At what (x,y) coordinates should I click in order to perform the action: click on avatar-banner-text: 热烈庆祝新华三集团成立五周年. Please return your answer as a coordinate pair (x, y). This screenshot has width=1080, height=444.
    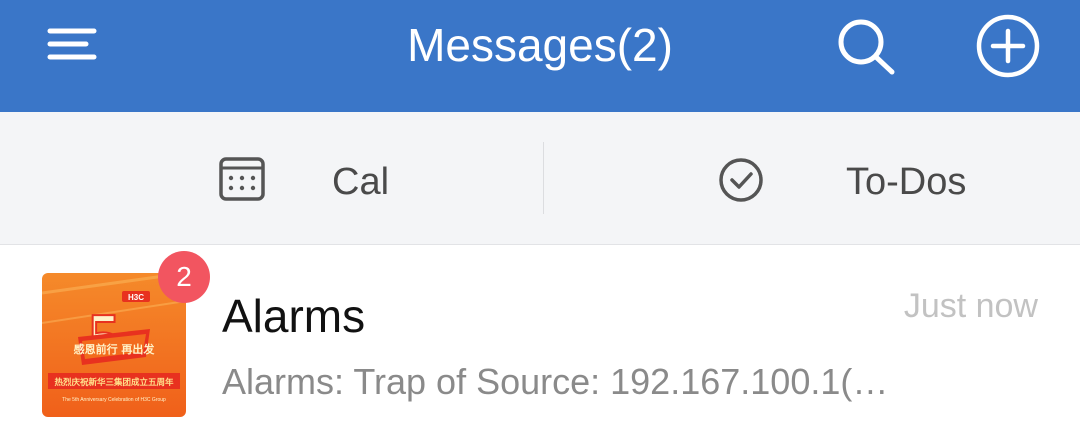
    Looking at the image, I should click on (114, 382).